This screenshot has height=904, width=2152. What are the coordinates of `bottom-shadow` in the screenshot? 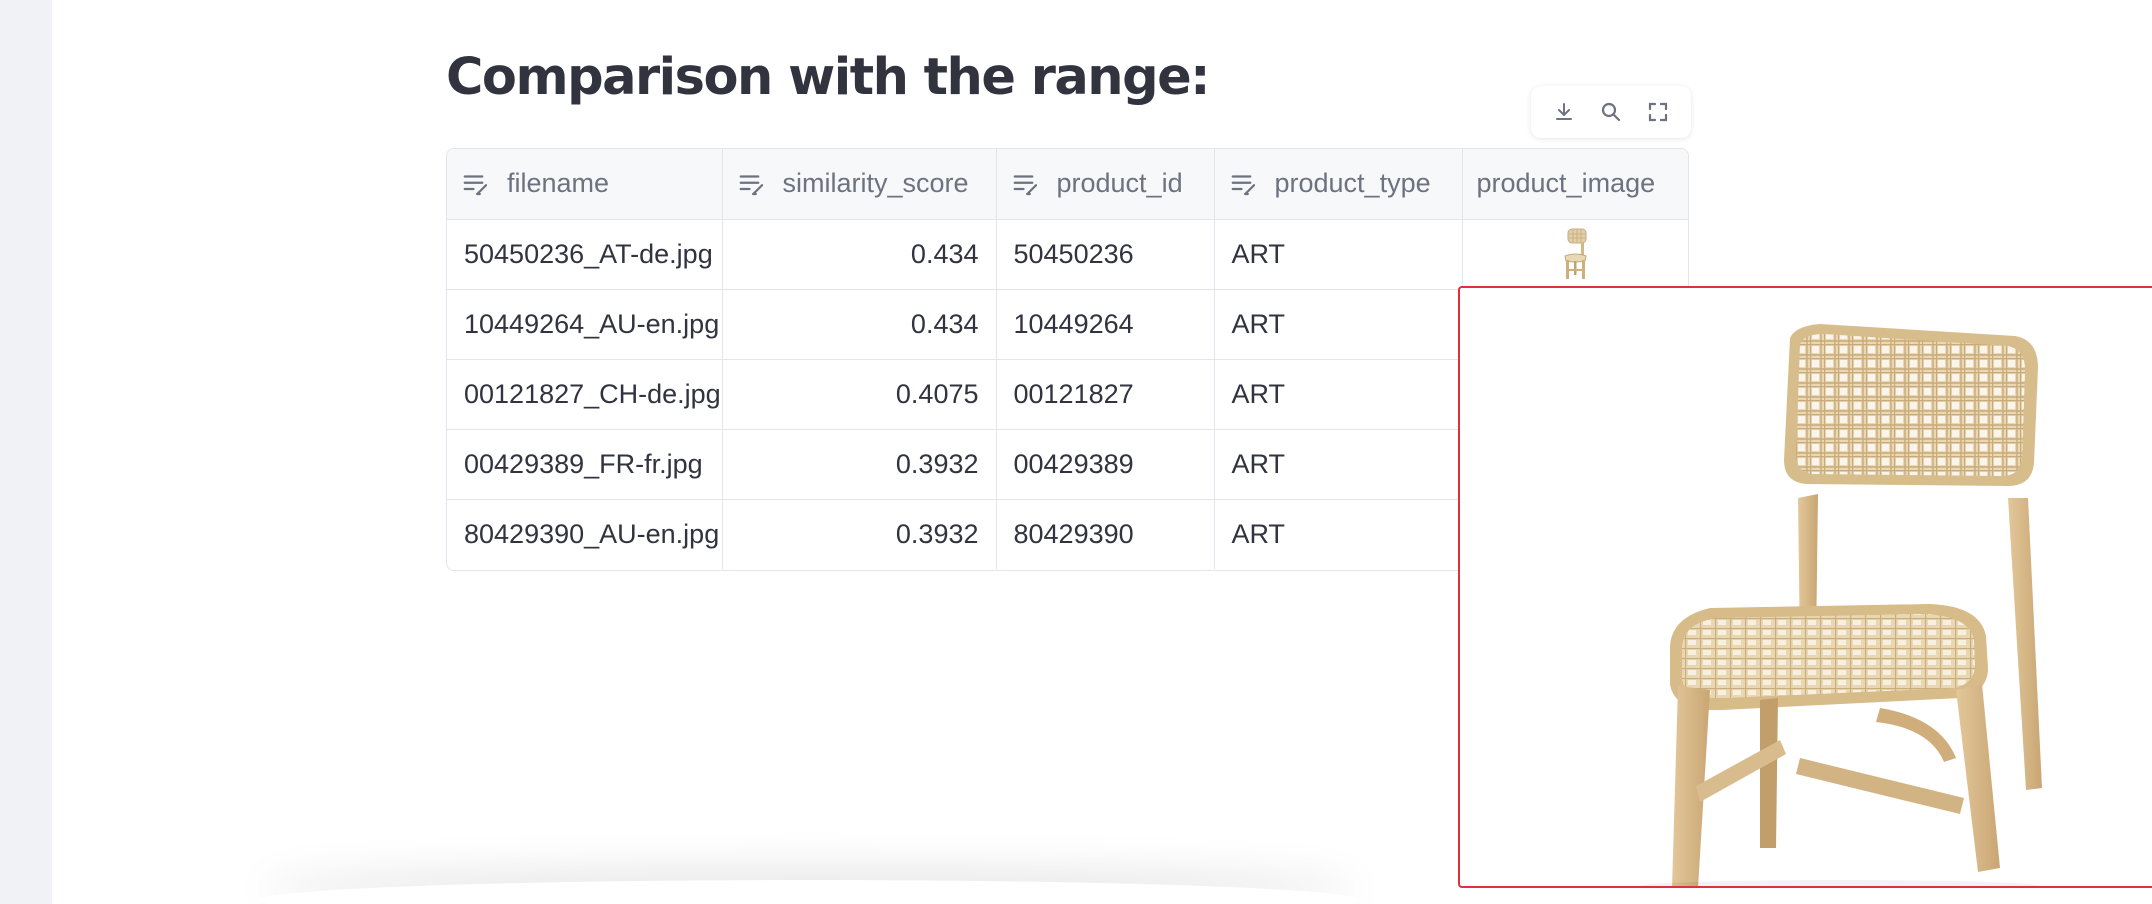 It's located at (810, 892).